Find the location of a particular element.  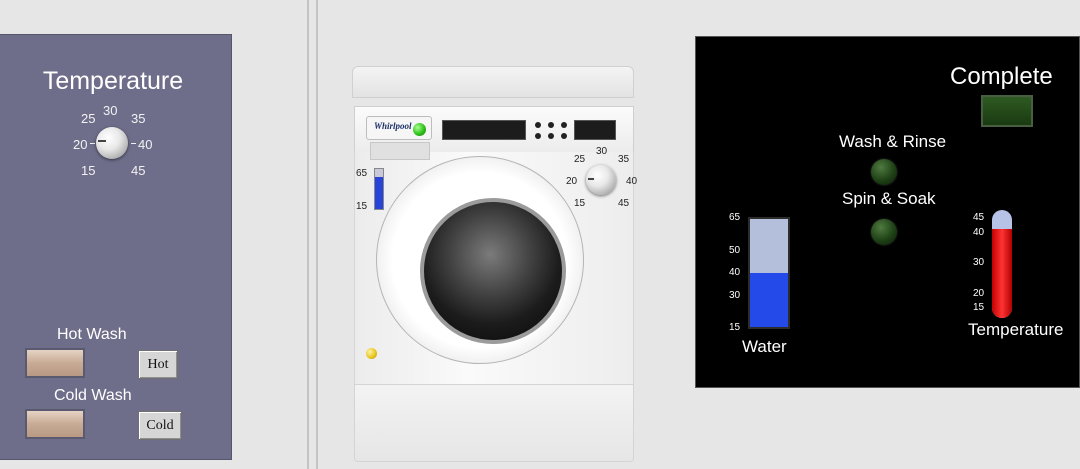

washer-base is located at coordinates (494, 423).